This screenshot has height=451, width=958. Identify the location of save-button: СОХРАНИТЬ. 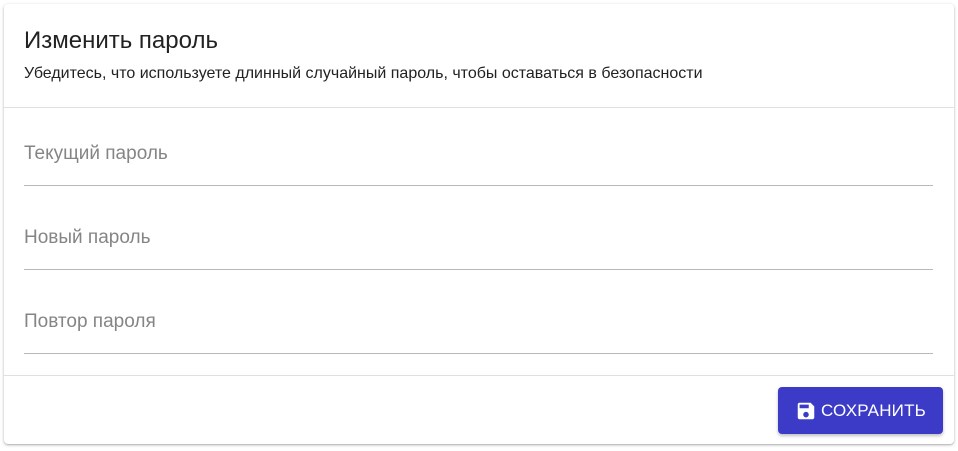
(860, 410).